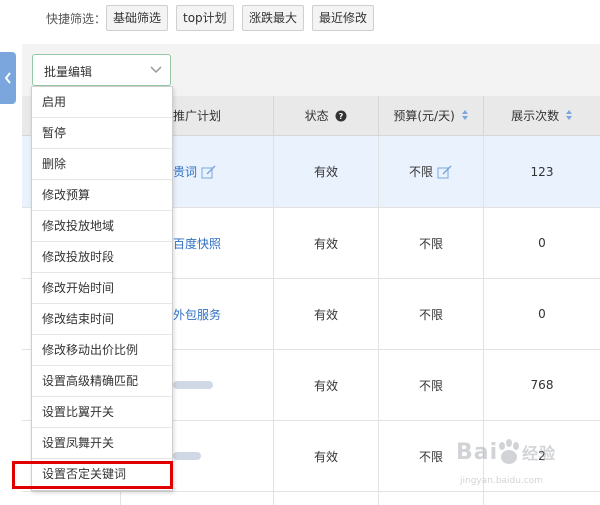  What do you see at coordinates (325, 498) in the screenshot?
I see `status-cell` at bounding box center [325, 498].